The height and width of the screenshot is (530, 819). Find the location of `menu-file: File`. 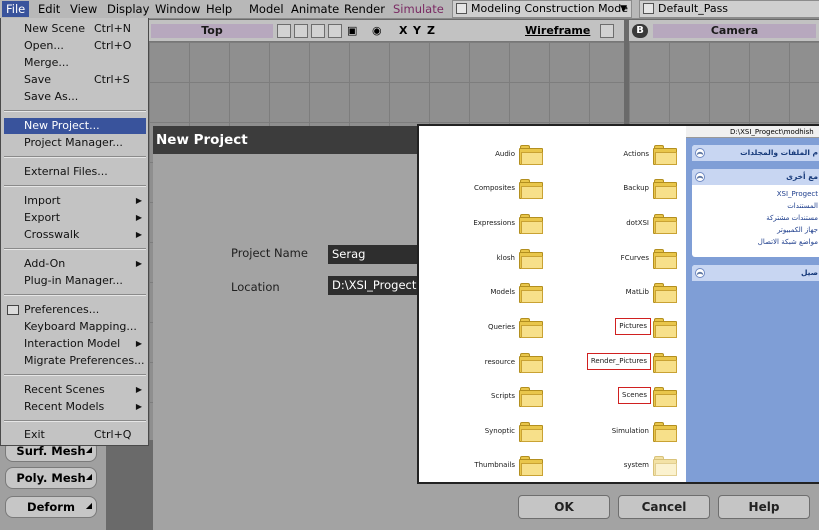

menu-file: File is located at coordinates (16, 9).